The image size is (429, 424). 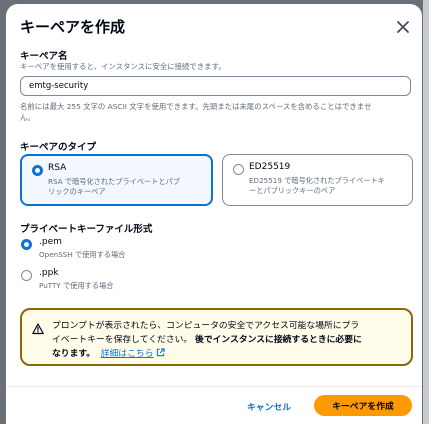 I want to click on key-type-rsa-title: RSA, so click(x=57, y=168).